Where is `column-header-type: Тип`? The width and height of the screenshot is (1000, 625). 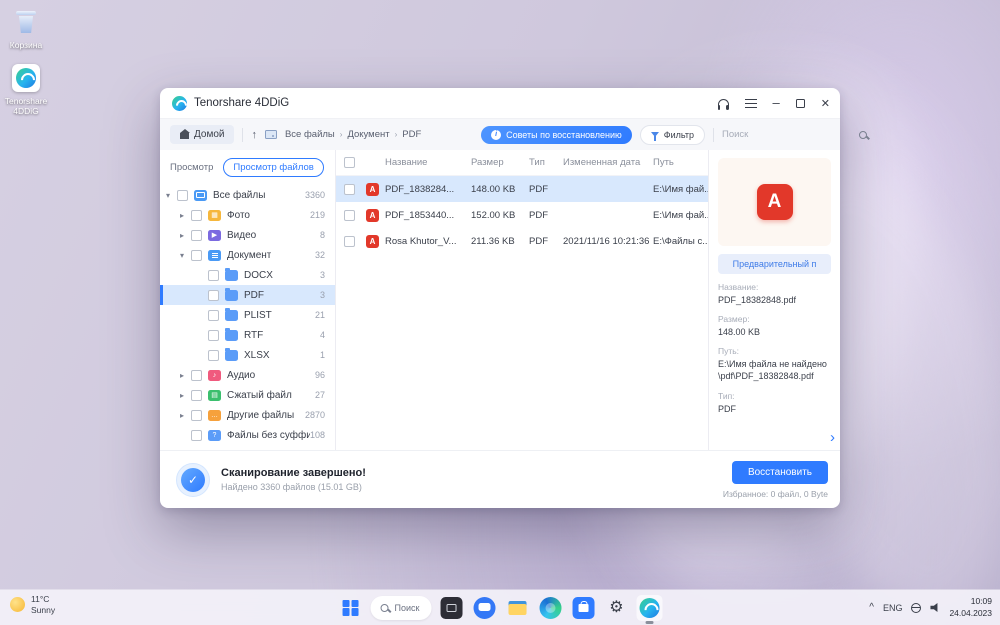
column-header-type: Тип is located at coordinates (546, 162).